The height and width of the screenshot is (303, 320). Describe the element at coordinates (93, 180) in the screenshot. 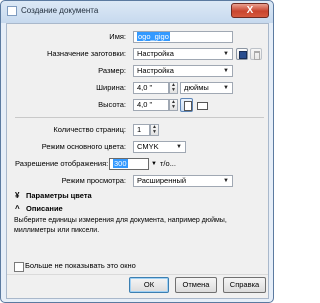

I see `preview-label: Режим просмотра:` at that location.